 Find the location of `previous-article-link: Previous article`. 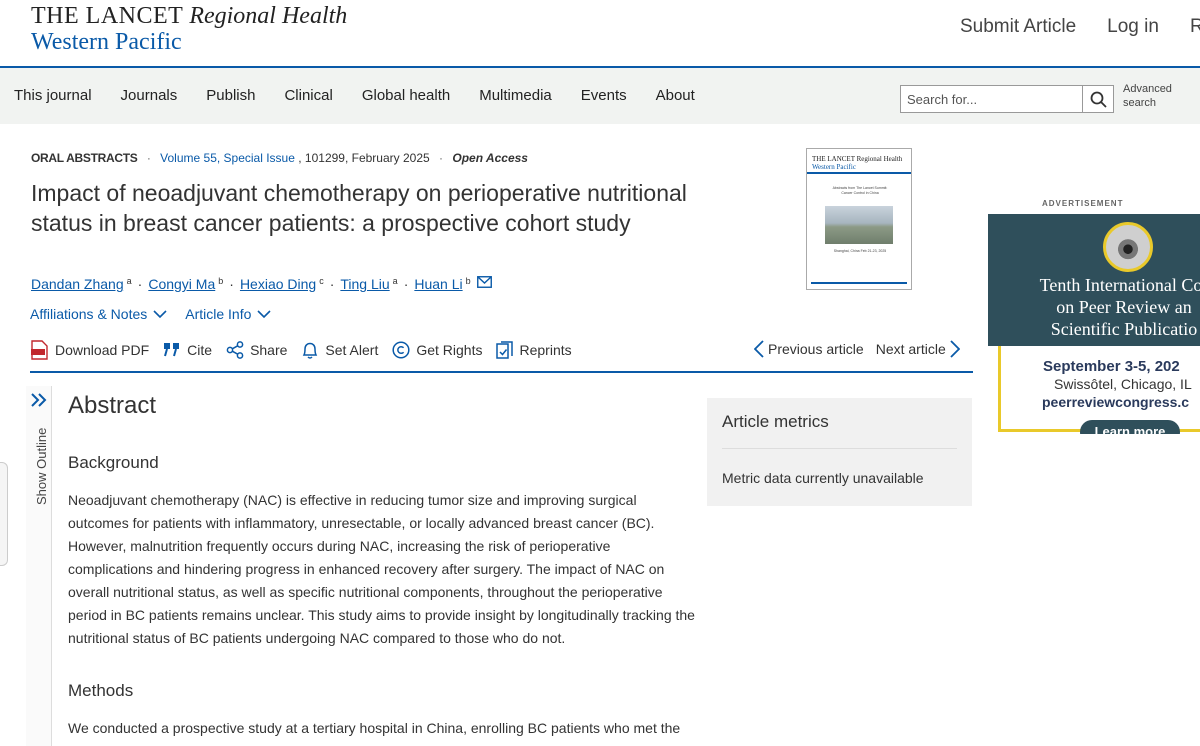

previous-article-link: Previous article is located at coordinates (809, 349).